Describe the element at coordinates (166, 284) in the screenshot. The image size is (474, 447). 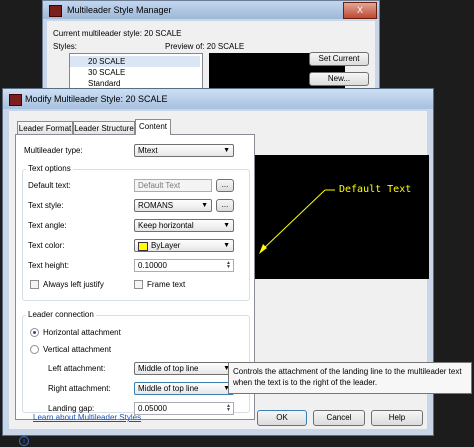
I see `frame-text-label: Frame text` at that location.